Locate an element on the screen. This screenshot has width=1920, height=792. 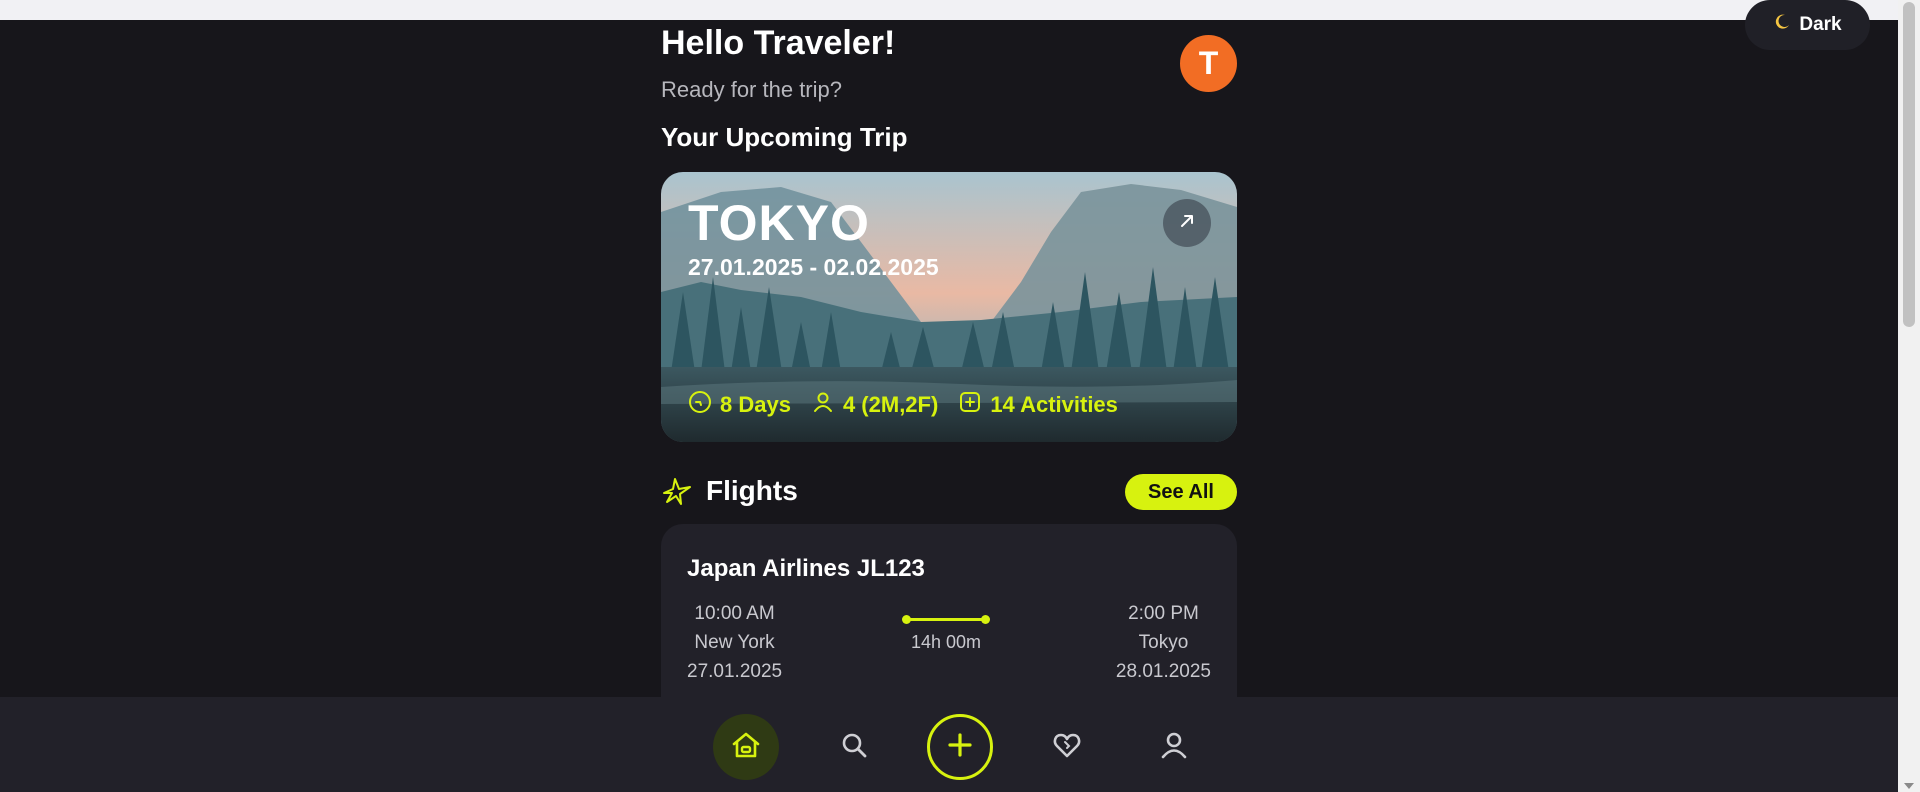
departure-city: New York is located at coordinates (734, 642).